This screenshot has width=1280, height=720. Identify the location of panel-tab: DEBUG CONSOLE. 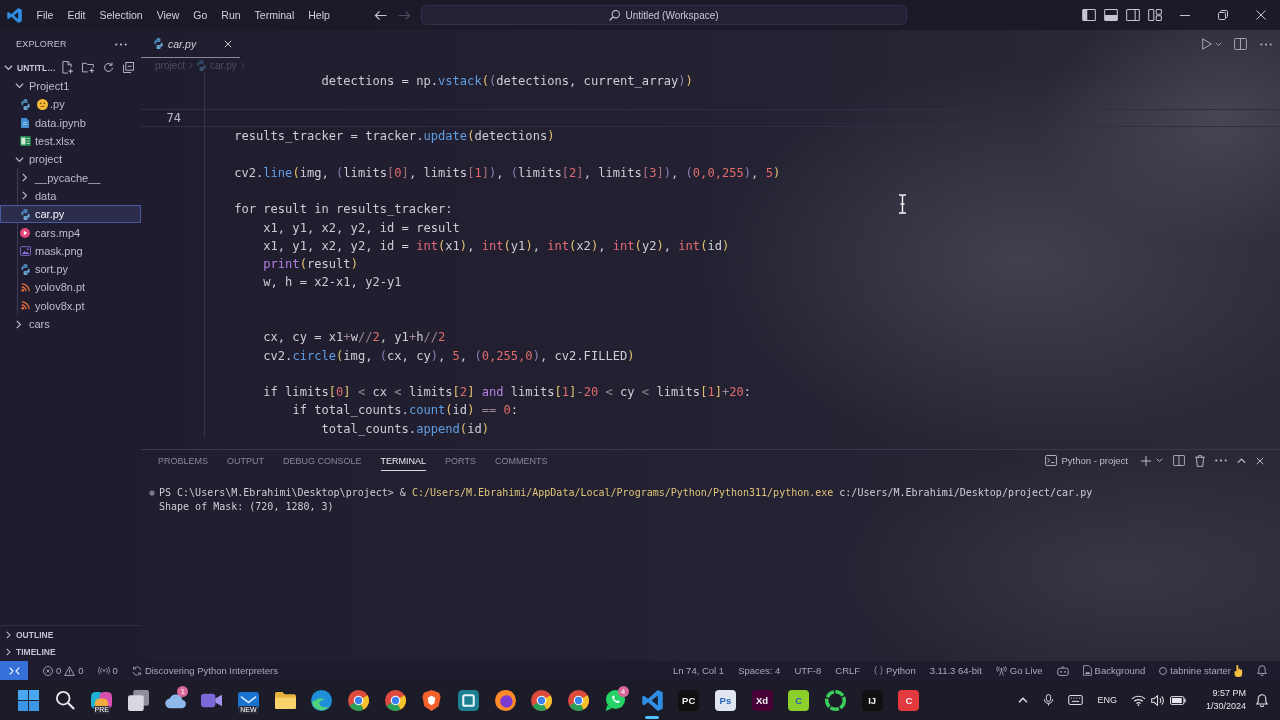
(322, 460).